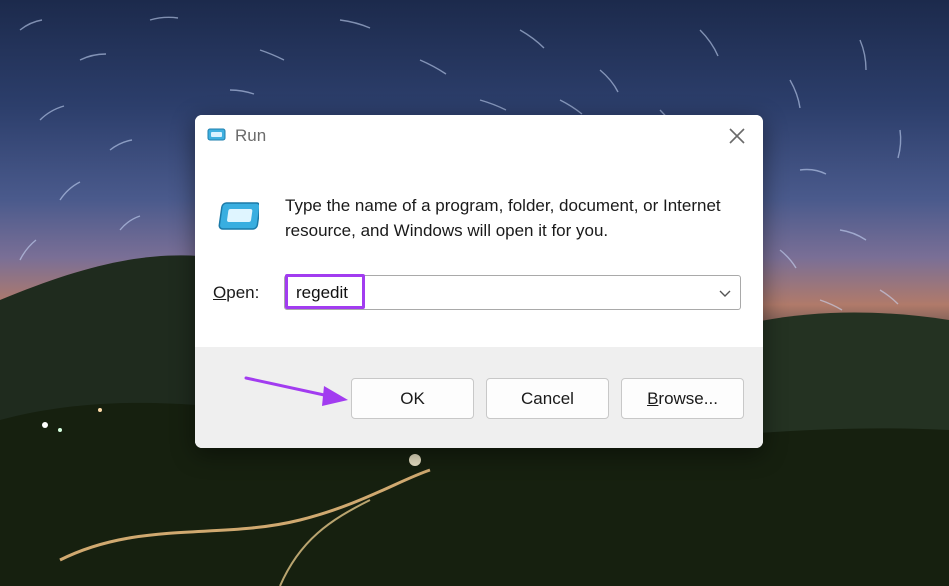  I want to click on open-label-rest: pen:, so click(243, 292).